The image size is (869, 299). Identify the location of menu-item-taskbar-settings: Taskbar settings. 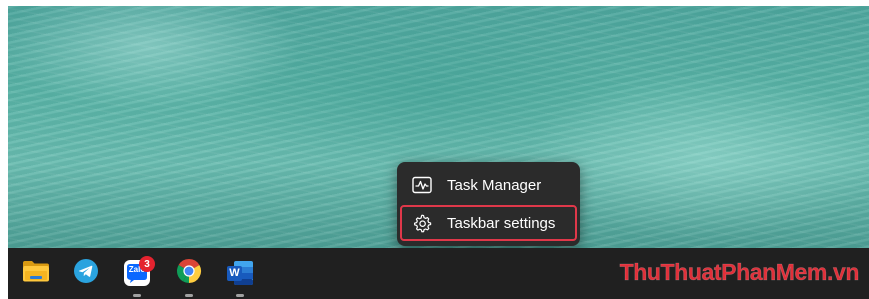
(488, 223).